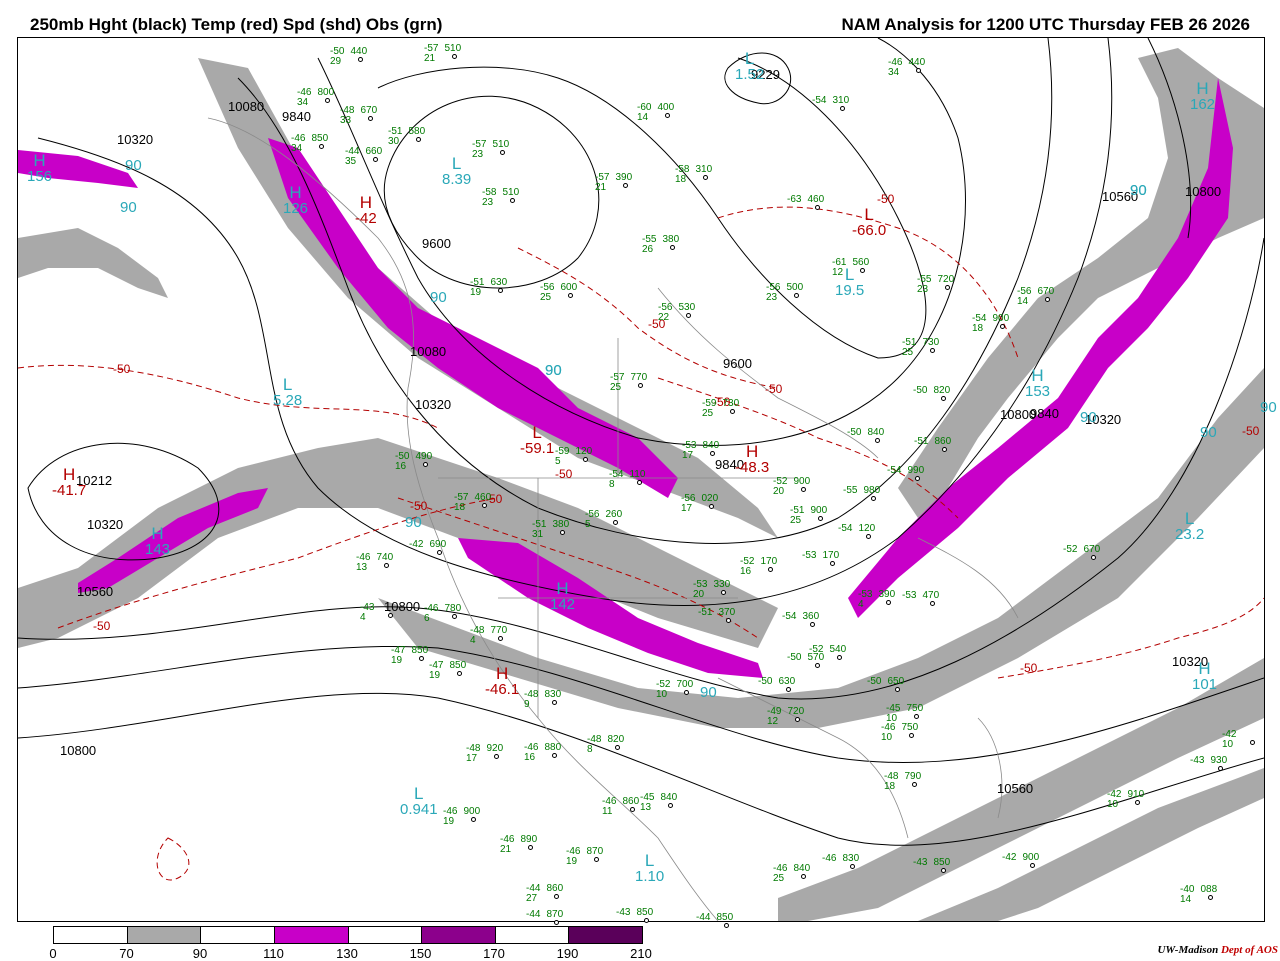 Image resolution: width=1280 pixels, height=961 pixels. What do you see at coordinates (872, 490) in the screenshot?
I see `obs-height: 980` at bounding box center [872, 490].